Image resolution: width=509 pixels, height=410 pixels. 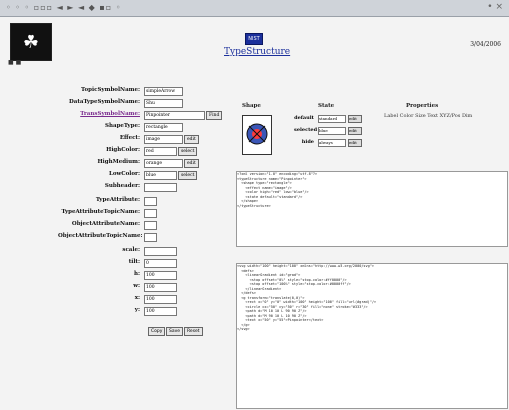 I want to click on form-label: tilt:, so click(x=134, y=262).